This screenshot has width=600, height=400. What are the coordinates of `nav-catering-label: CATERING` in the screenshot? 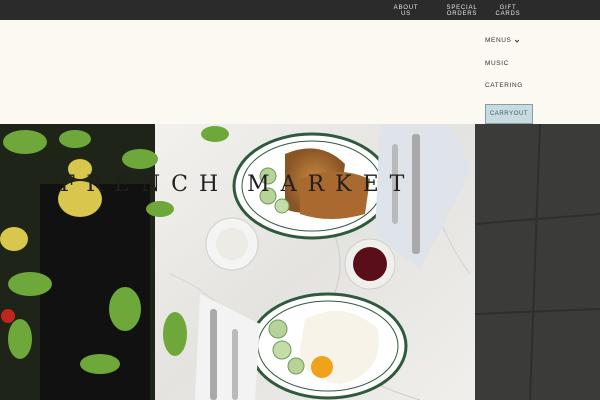 It's located at (504, 85).